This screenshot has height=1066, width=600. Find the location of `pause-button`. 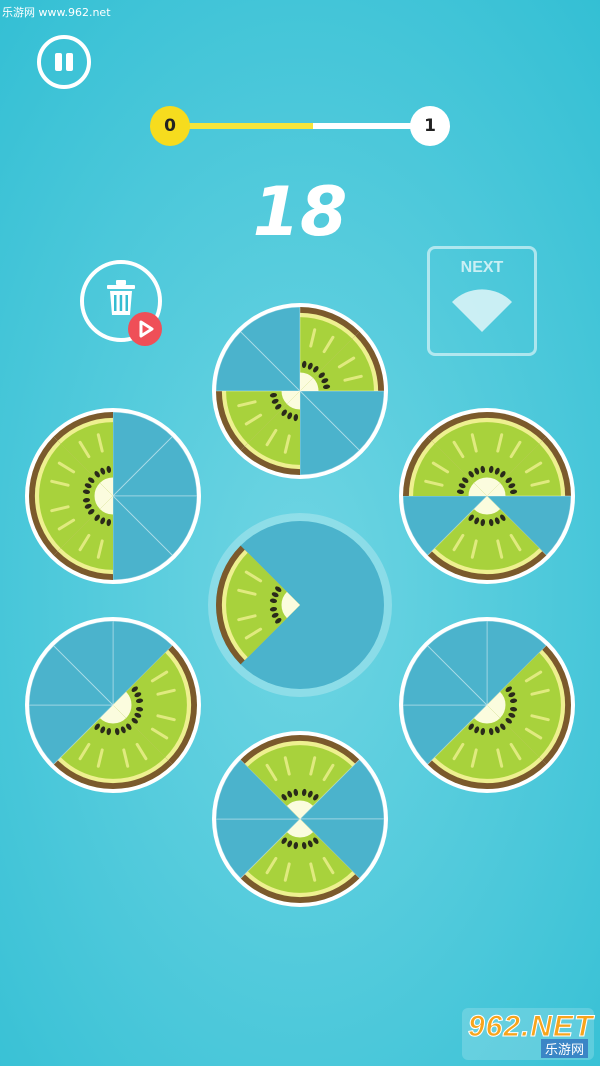

pause-button is located at coordinates (64, 62).